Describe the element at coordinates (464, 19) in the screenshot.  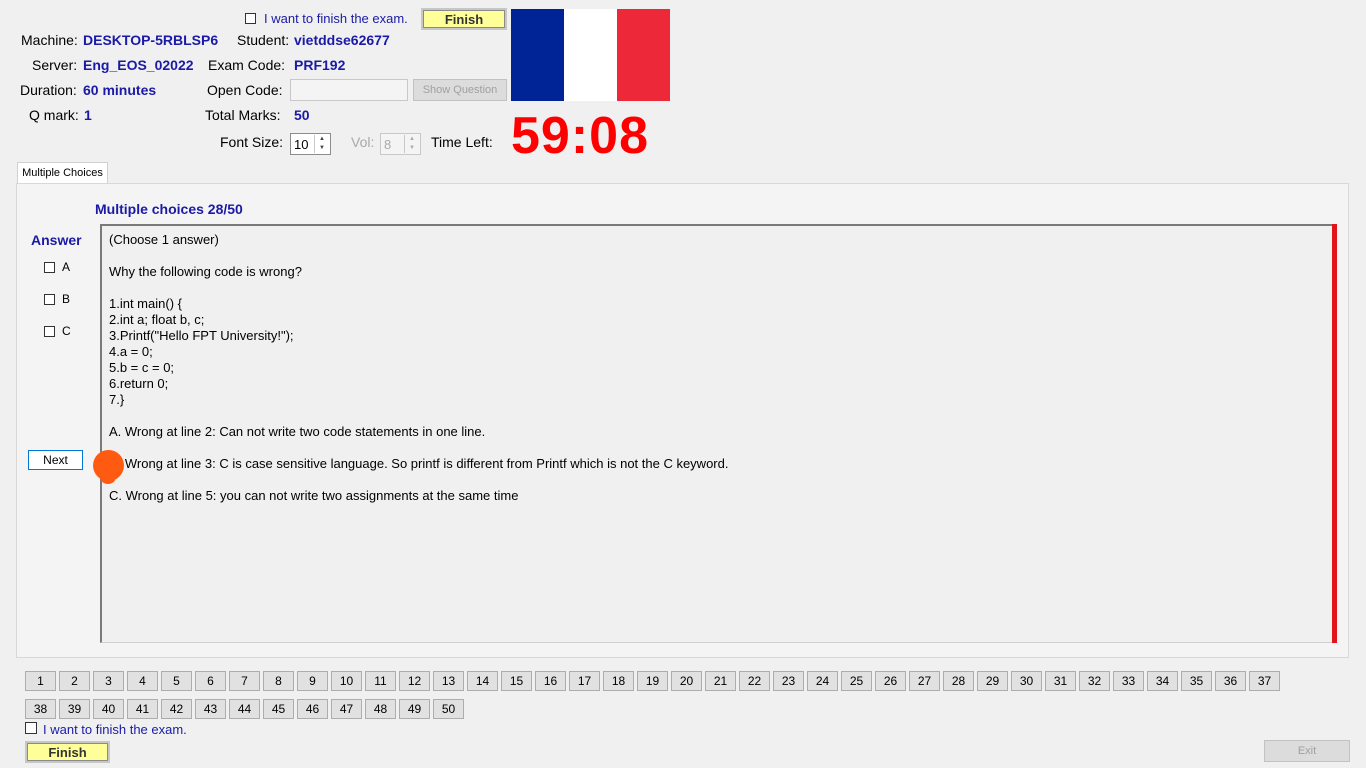
I see `finish-button-top: Finish` at that location.